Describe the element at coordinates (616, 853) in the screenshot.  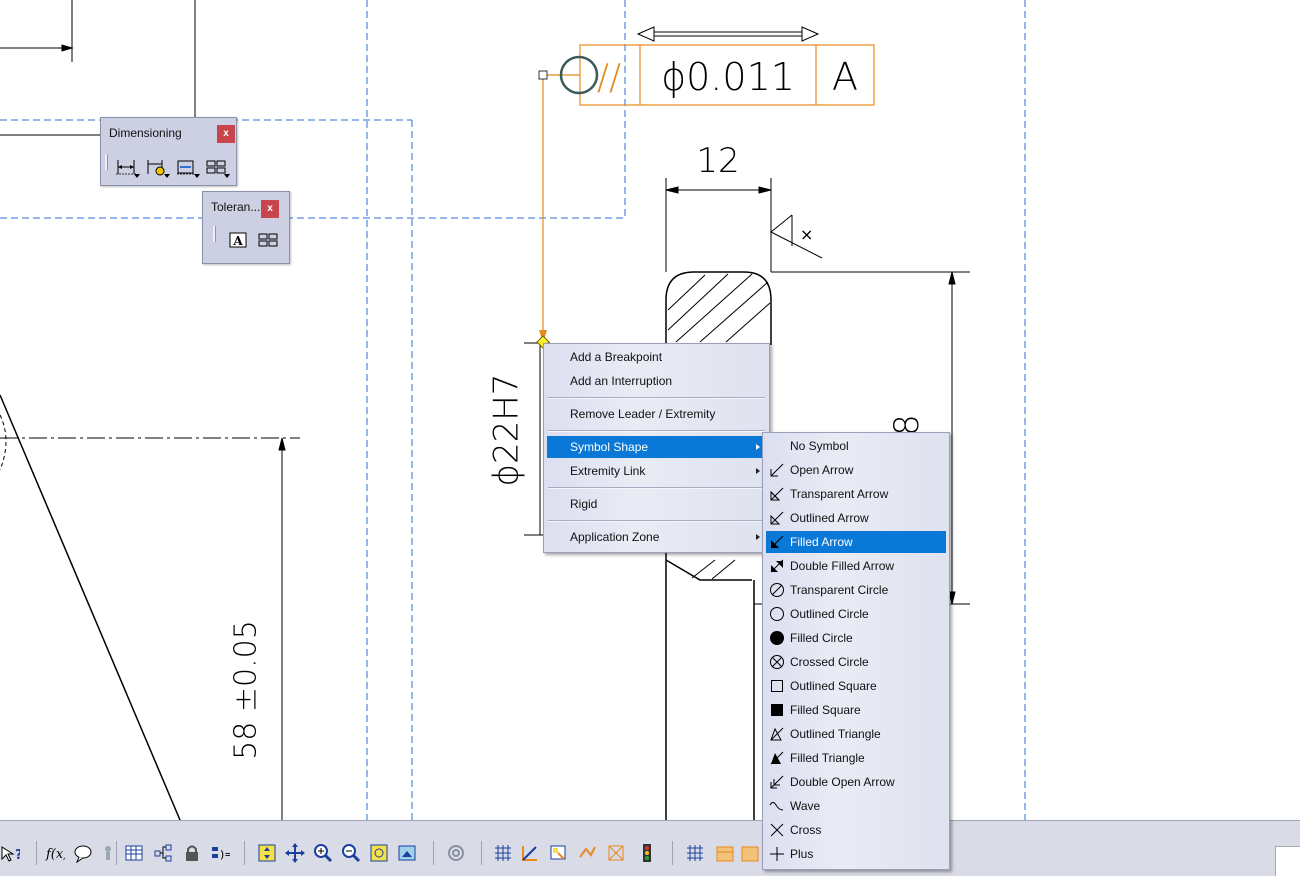
I see `filter-generated-icon` at that location.